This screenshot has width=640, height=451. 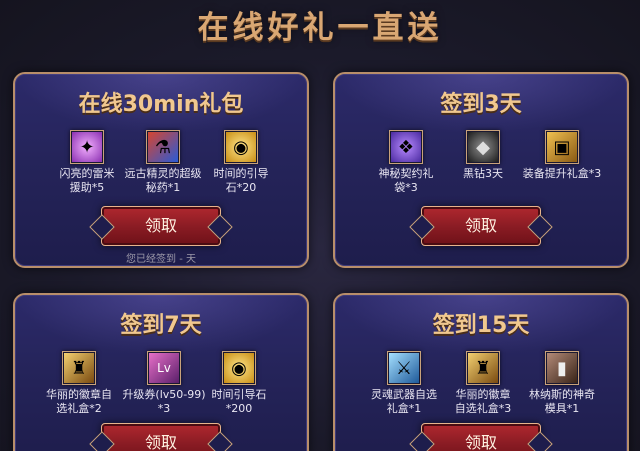 What do you see at coordinates (406, 147) in the screenshot?
I see `mystic-bag-icon: ❖` at bounding box center [406, 147].